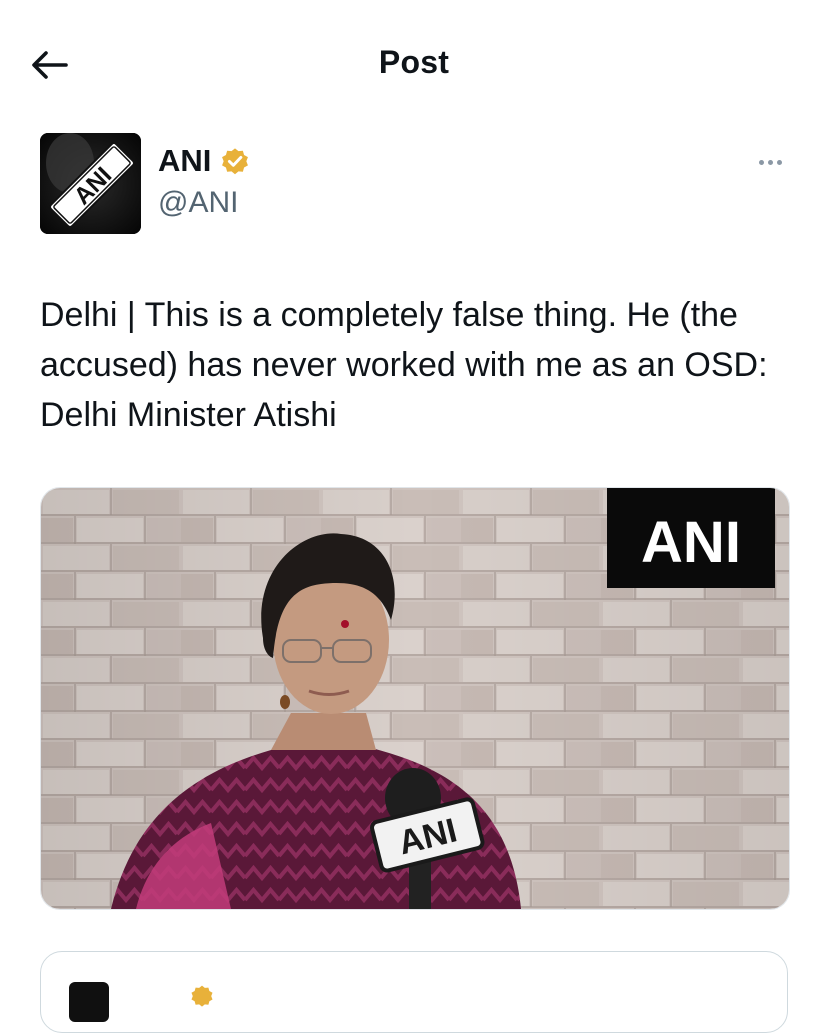 The image size is (828, 1033). I want to click on more-options-button, so click(770, 162).